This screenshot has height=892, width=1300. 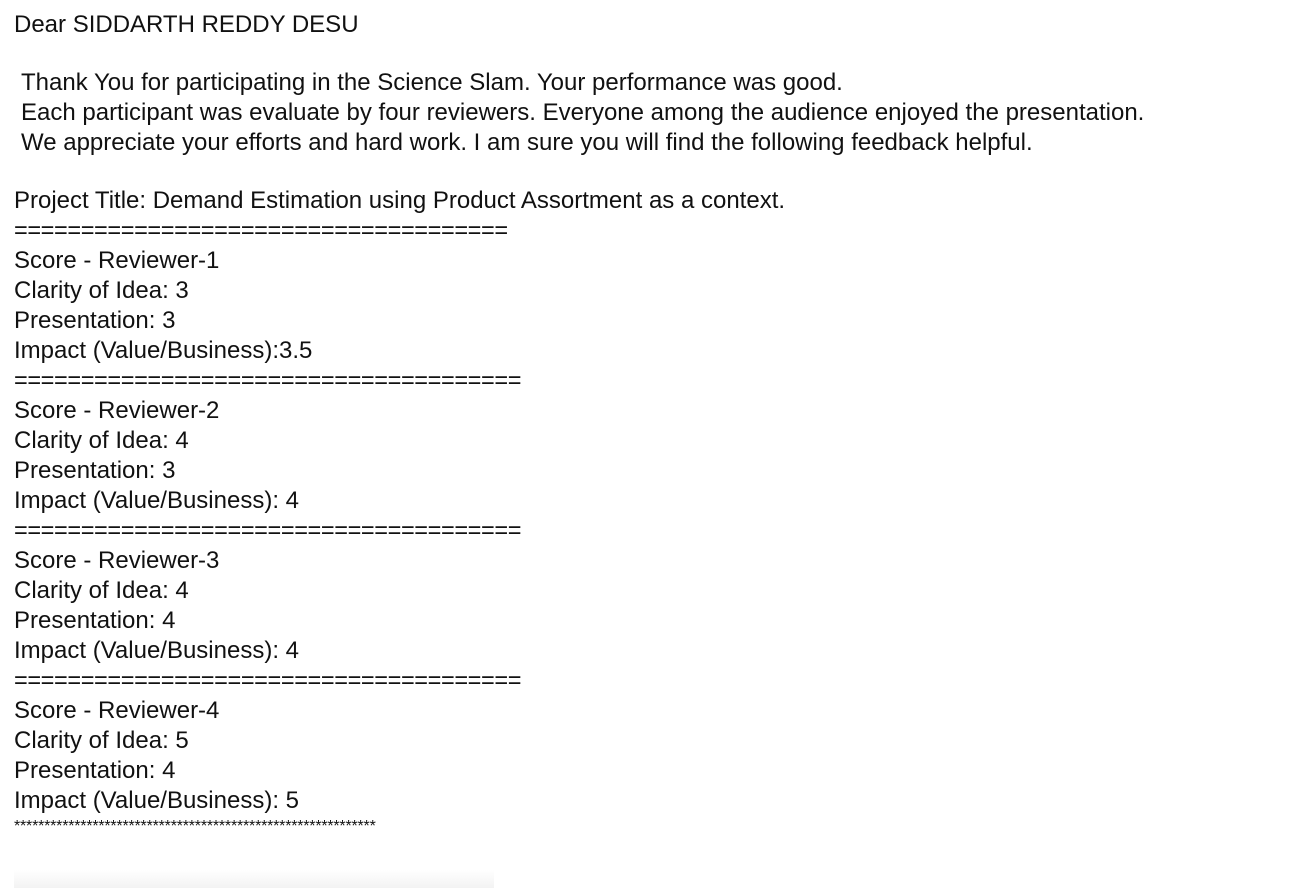 What do you see at coordinates (117, 710) in the screenshot?
I see `review-heading: Score - Reviewer-4` at bounding box center [117, 710].